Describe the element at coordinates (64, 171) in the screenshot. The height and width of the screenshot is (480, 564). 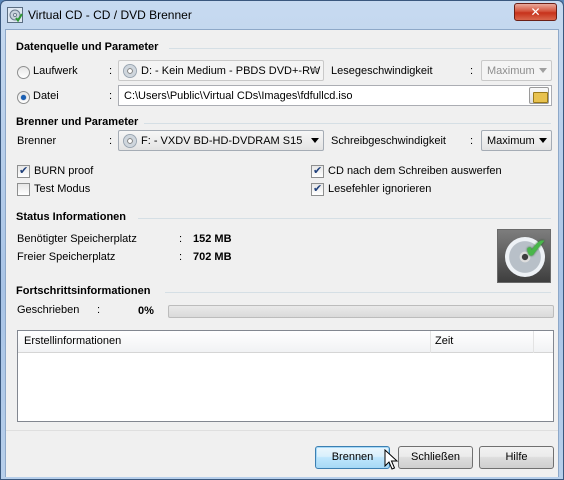
I see `burn-proof-label: BURN proof` at that location.